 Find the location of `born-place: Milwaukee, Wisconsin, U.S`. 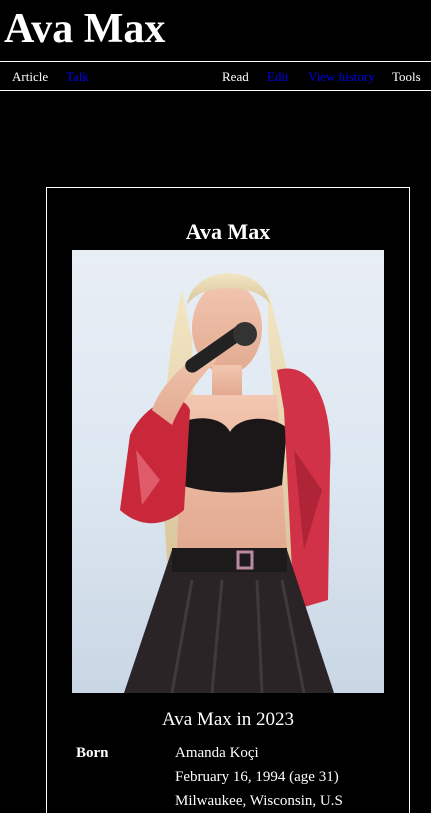

born-place: Milwaukee, Wisconsin, U.S is located at coordinates (259, 801).